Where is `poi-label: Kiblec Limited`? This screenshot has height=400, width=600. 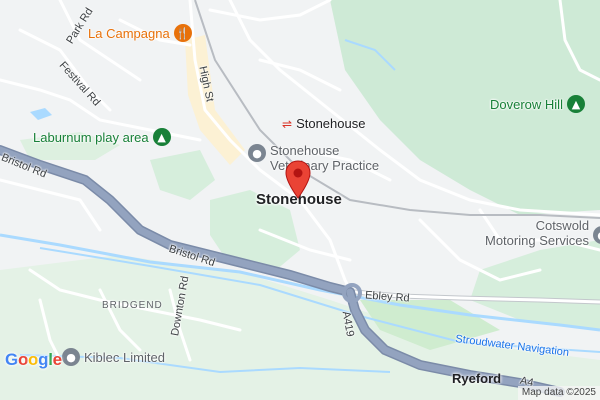 poi-label: Kiblec Limited is located at coordinates (124, 357).